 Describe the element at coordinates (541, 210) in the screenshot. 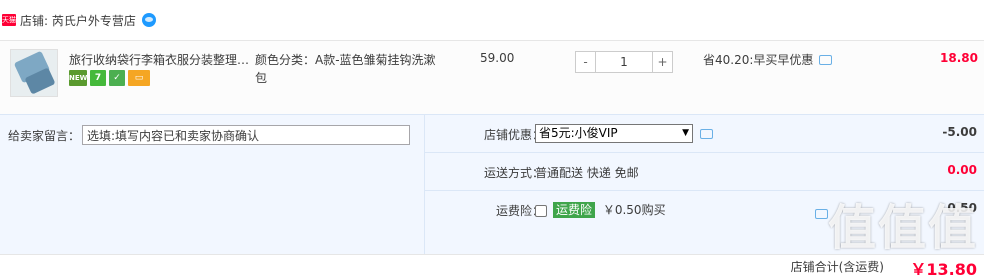

I see `insurance-checkbox` at that location.